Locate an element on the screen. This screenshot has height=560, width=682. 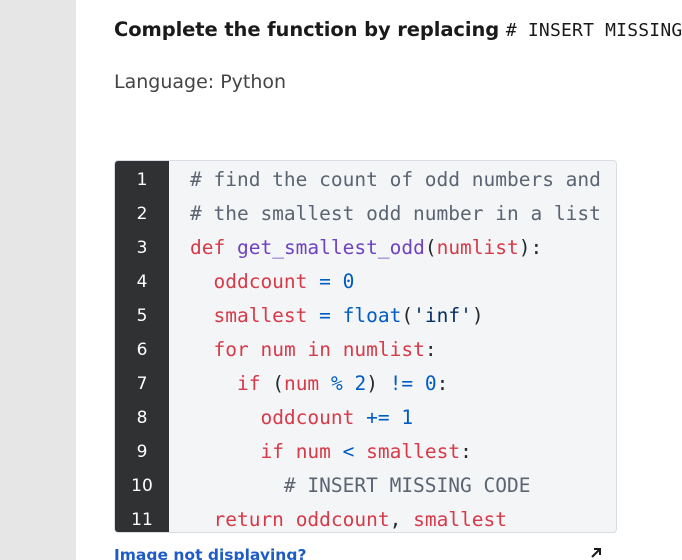
line-number: 3 is located at coordinates (142, 248).